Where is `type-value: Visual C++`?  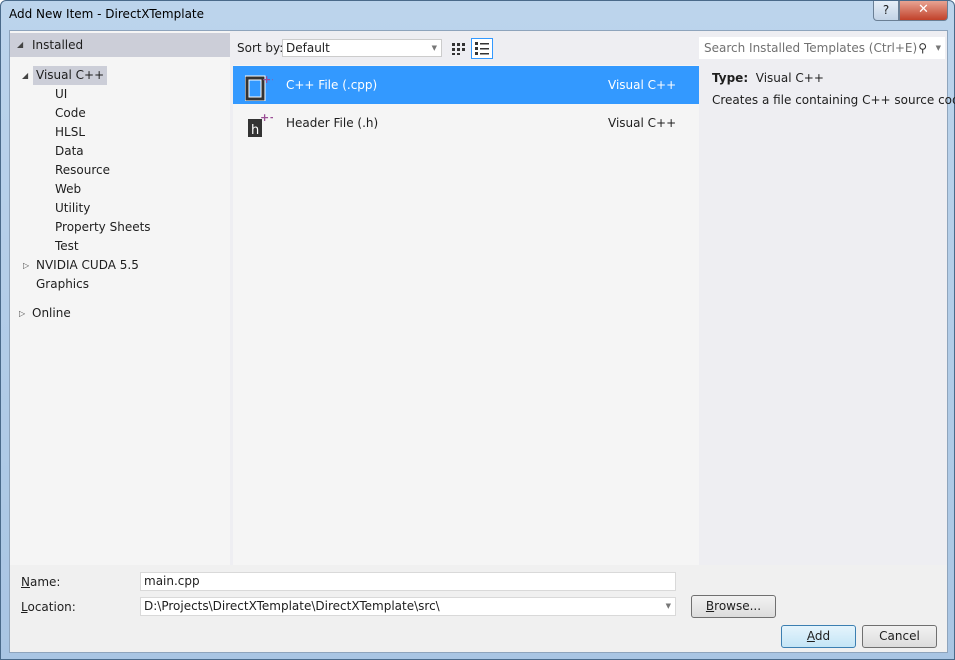 type-value: Visual C++ is located at coordinates (789, 78).